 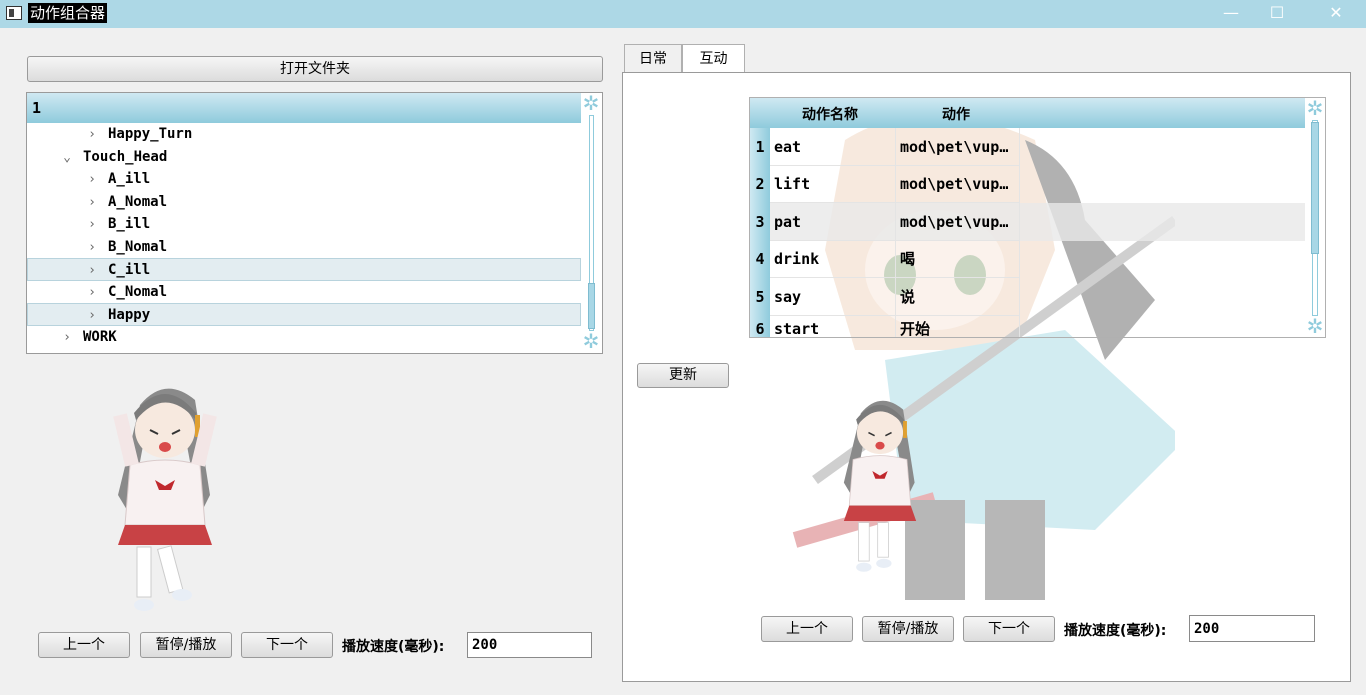 What do you see at coordinates (304, 314) in the screenshot?
I see `tree-node: › Happy` at bounding box center [304, 314].